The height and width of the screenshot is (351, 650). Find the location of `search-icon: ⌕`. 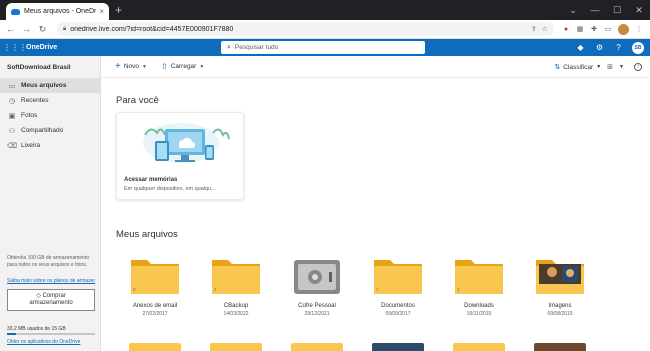

search-icon: ⌕ is located at coordinates (229, 47).